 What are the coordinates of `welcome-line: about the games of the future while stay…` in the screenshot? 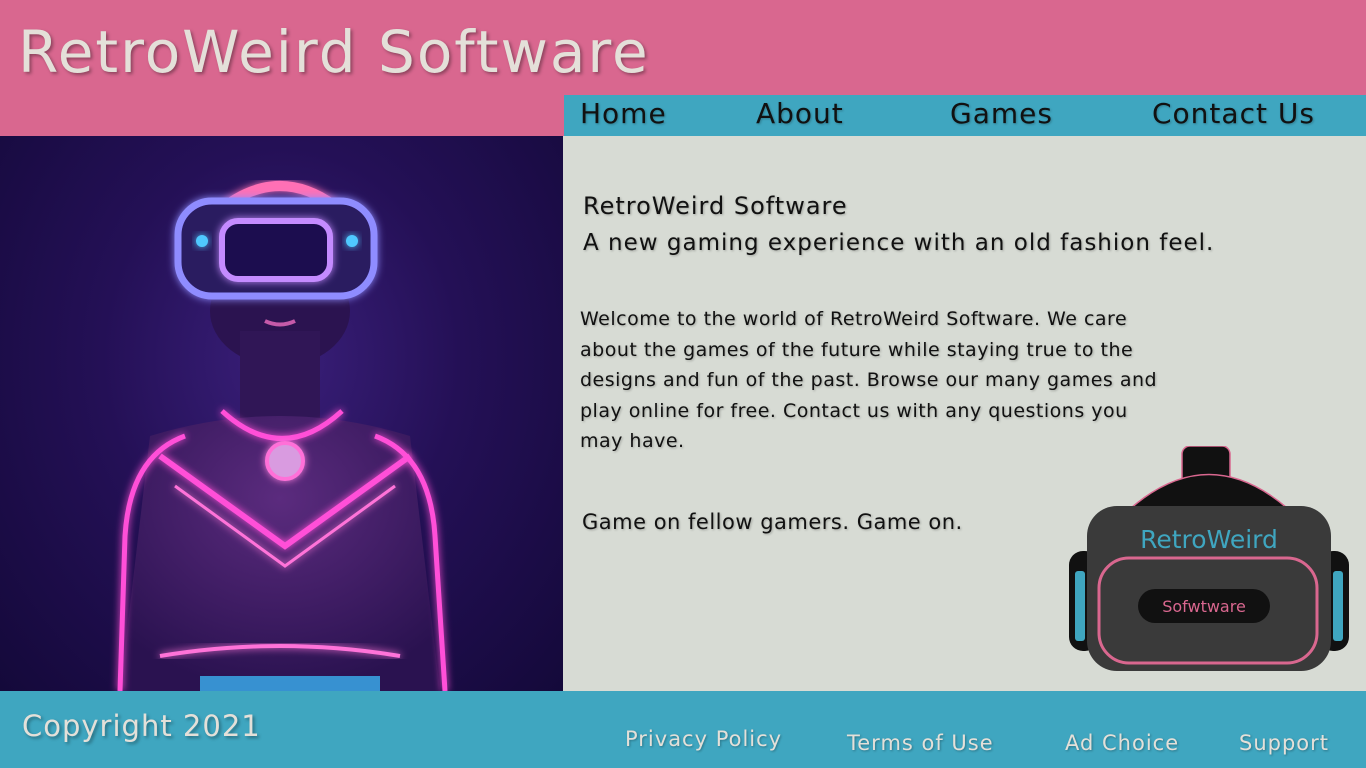 It's located at (857, 349).